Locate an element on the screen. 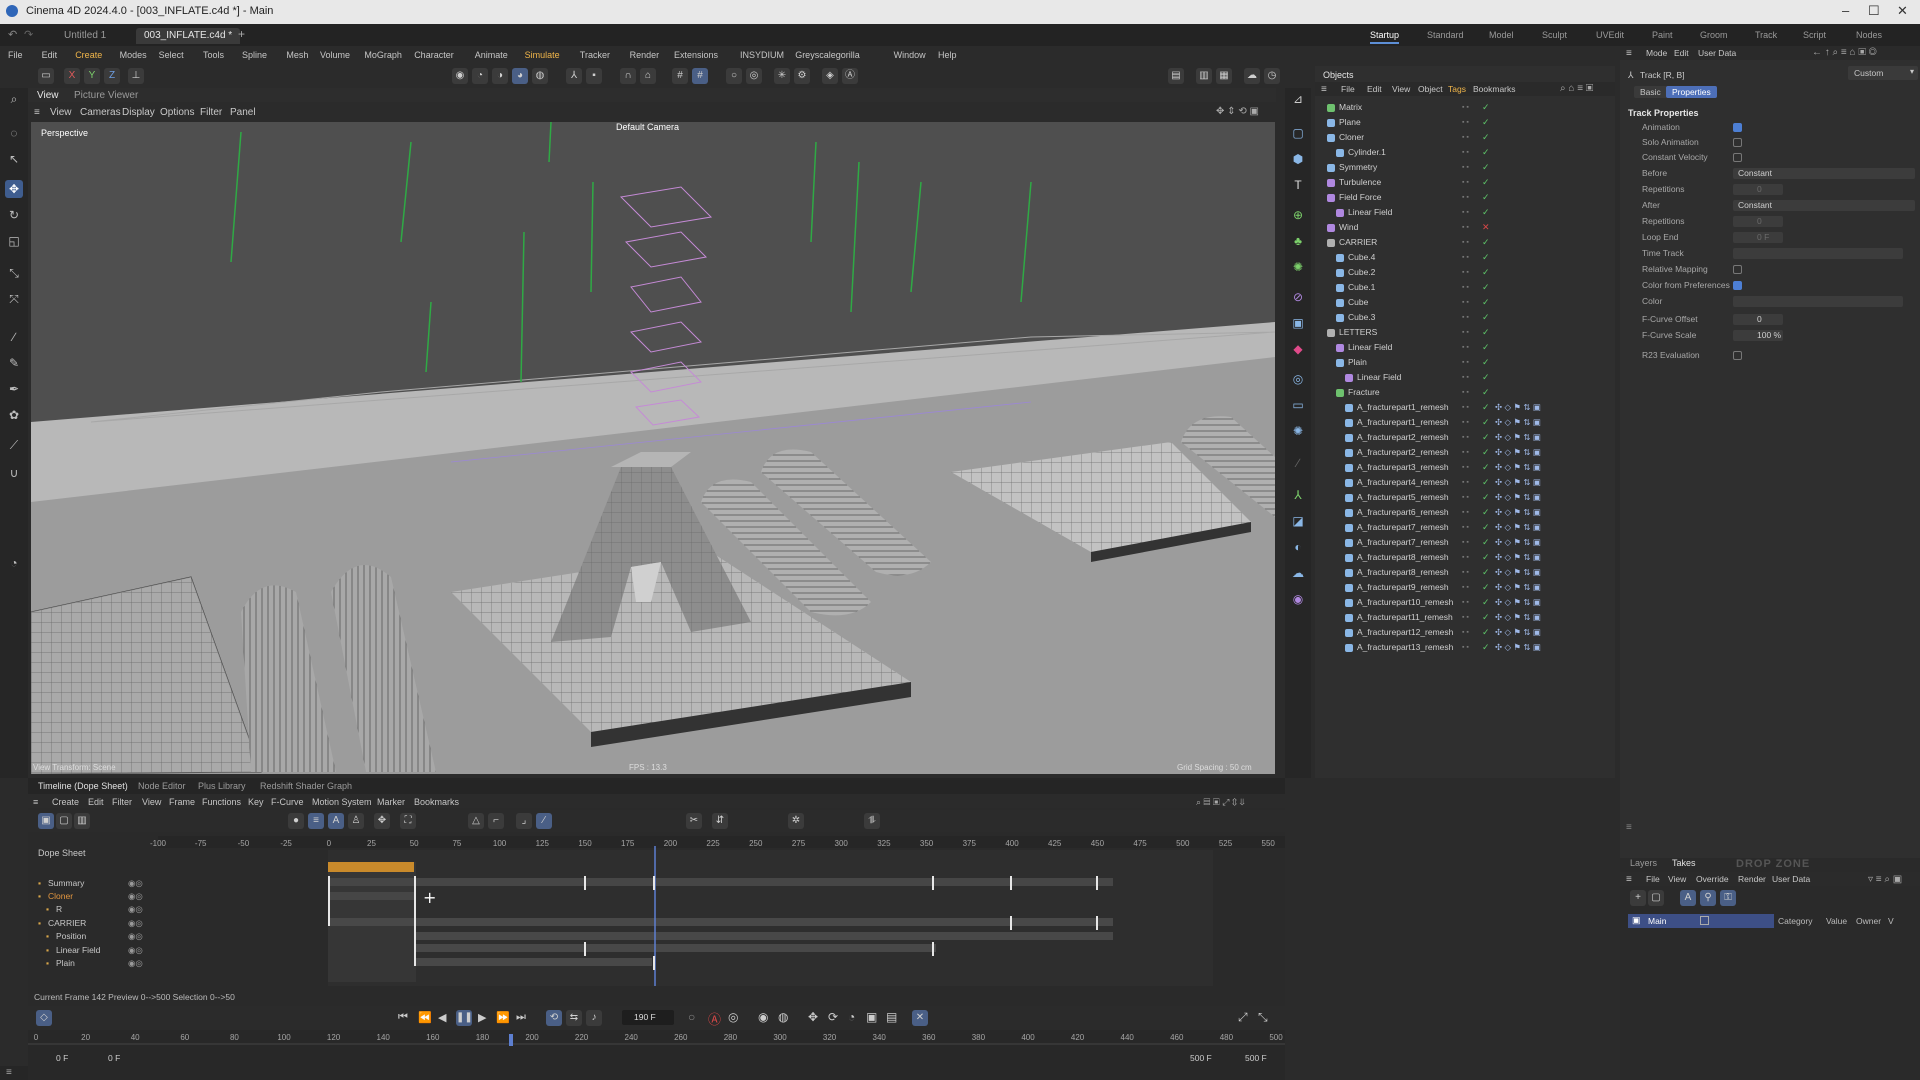  cut-icon: ✂ is located at coordinates (694, 821).